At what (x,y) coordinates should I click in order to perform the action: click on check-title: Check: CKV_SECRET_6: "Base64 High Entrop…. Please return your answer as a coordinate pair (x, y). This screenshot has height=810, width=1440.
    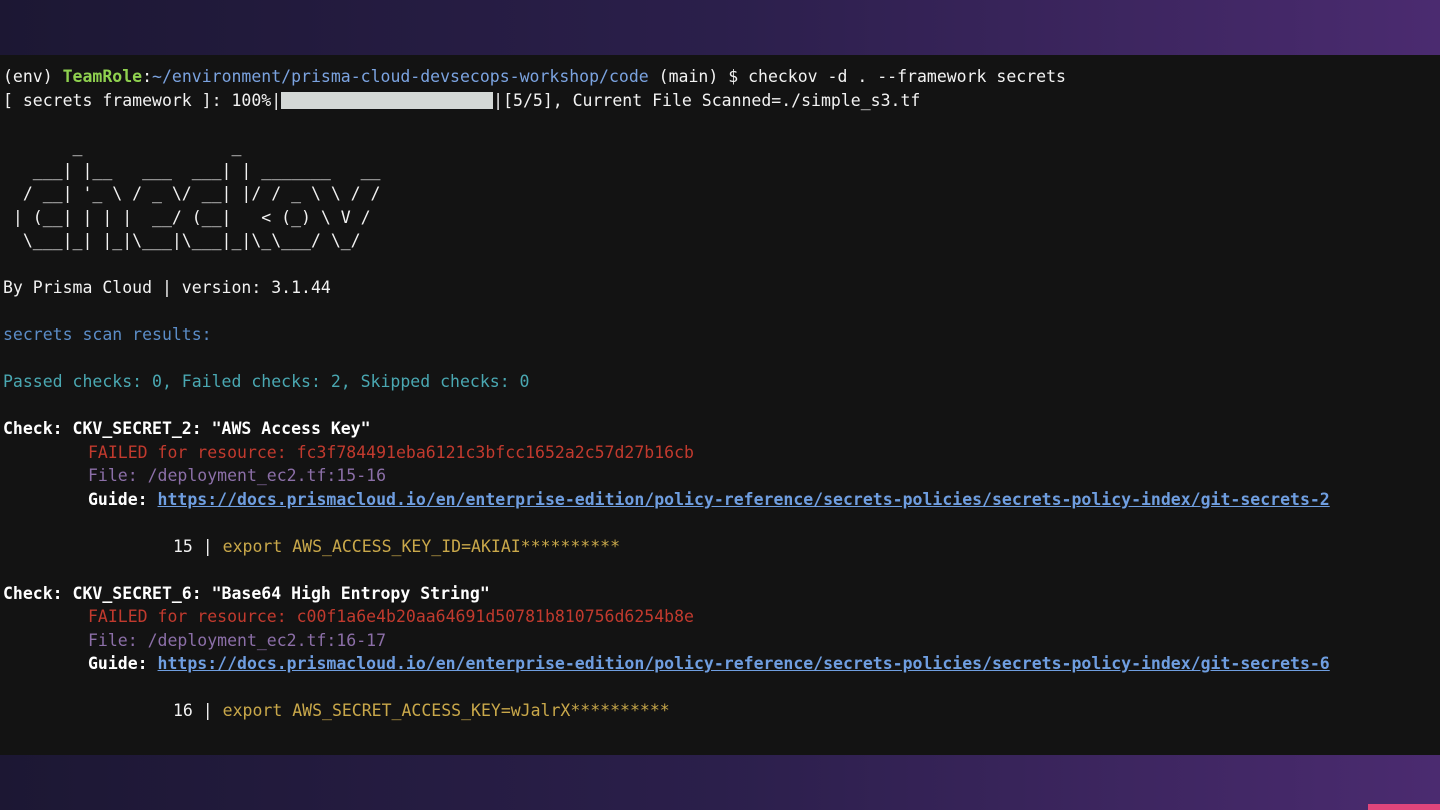
    Looking at the image, I should click on (246, 593).